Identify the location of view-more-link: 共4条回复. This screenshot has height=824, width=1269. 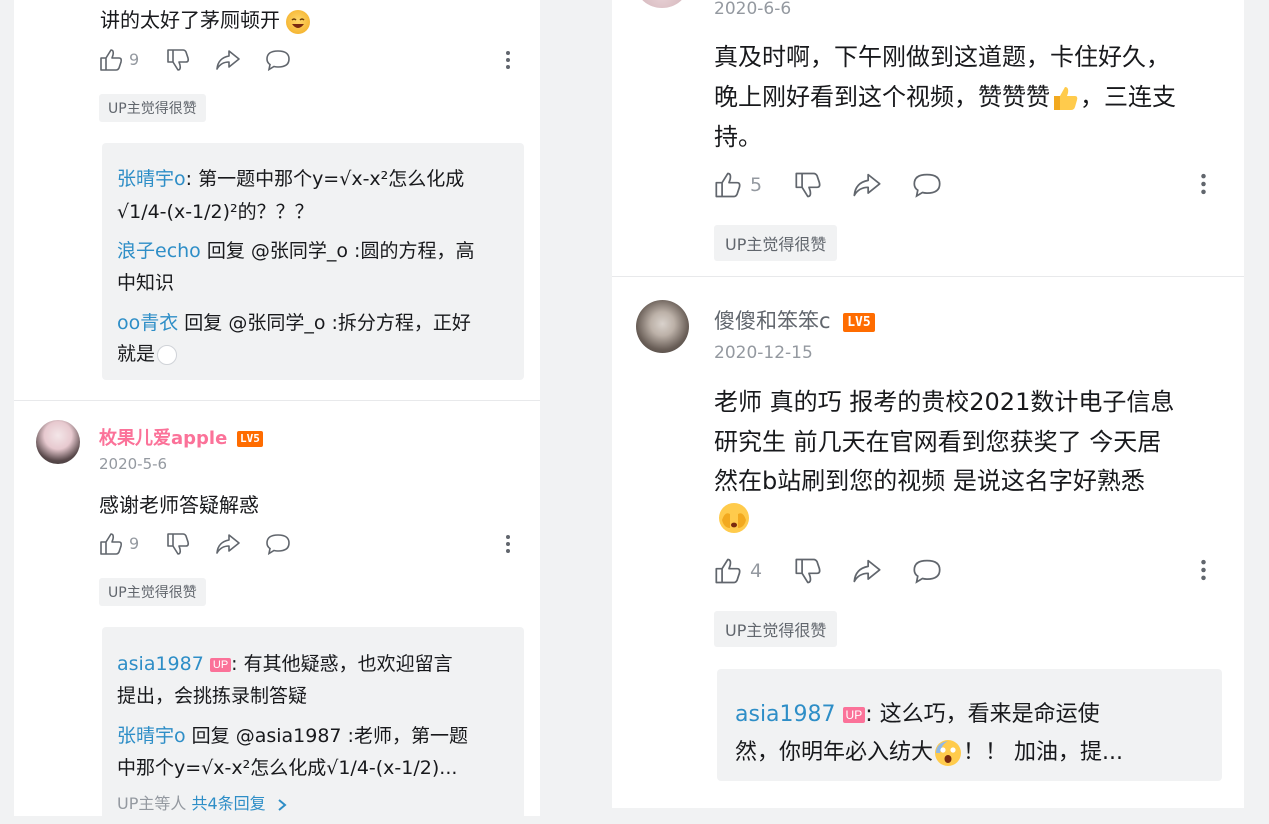
(228, 803).